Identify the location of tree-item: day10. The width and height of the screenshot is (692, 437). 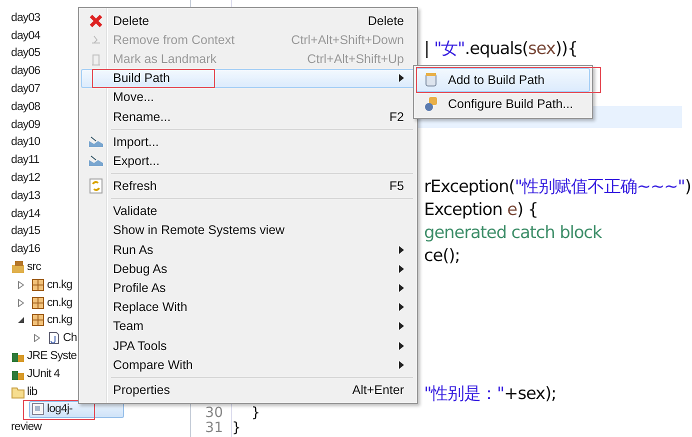
(26, 142).